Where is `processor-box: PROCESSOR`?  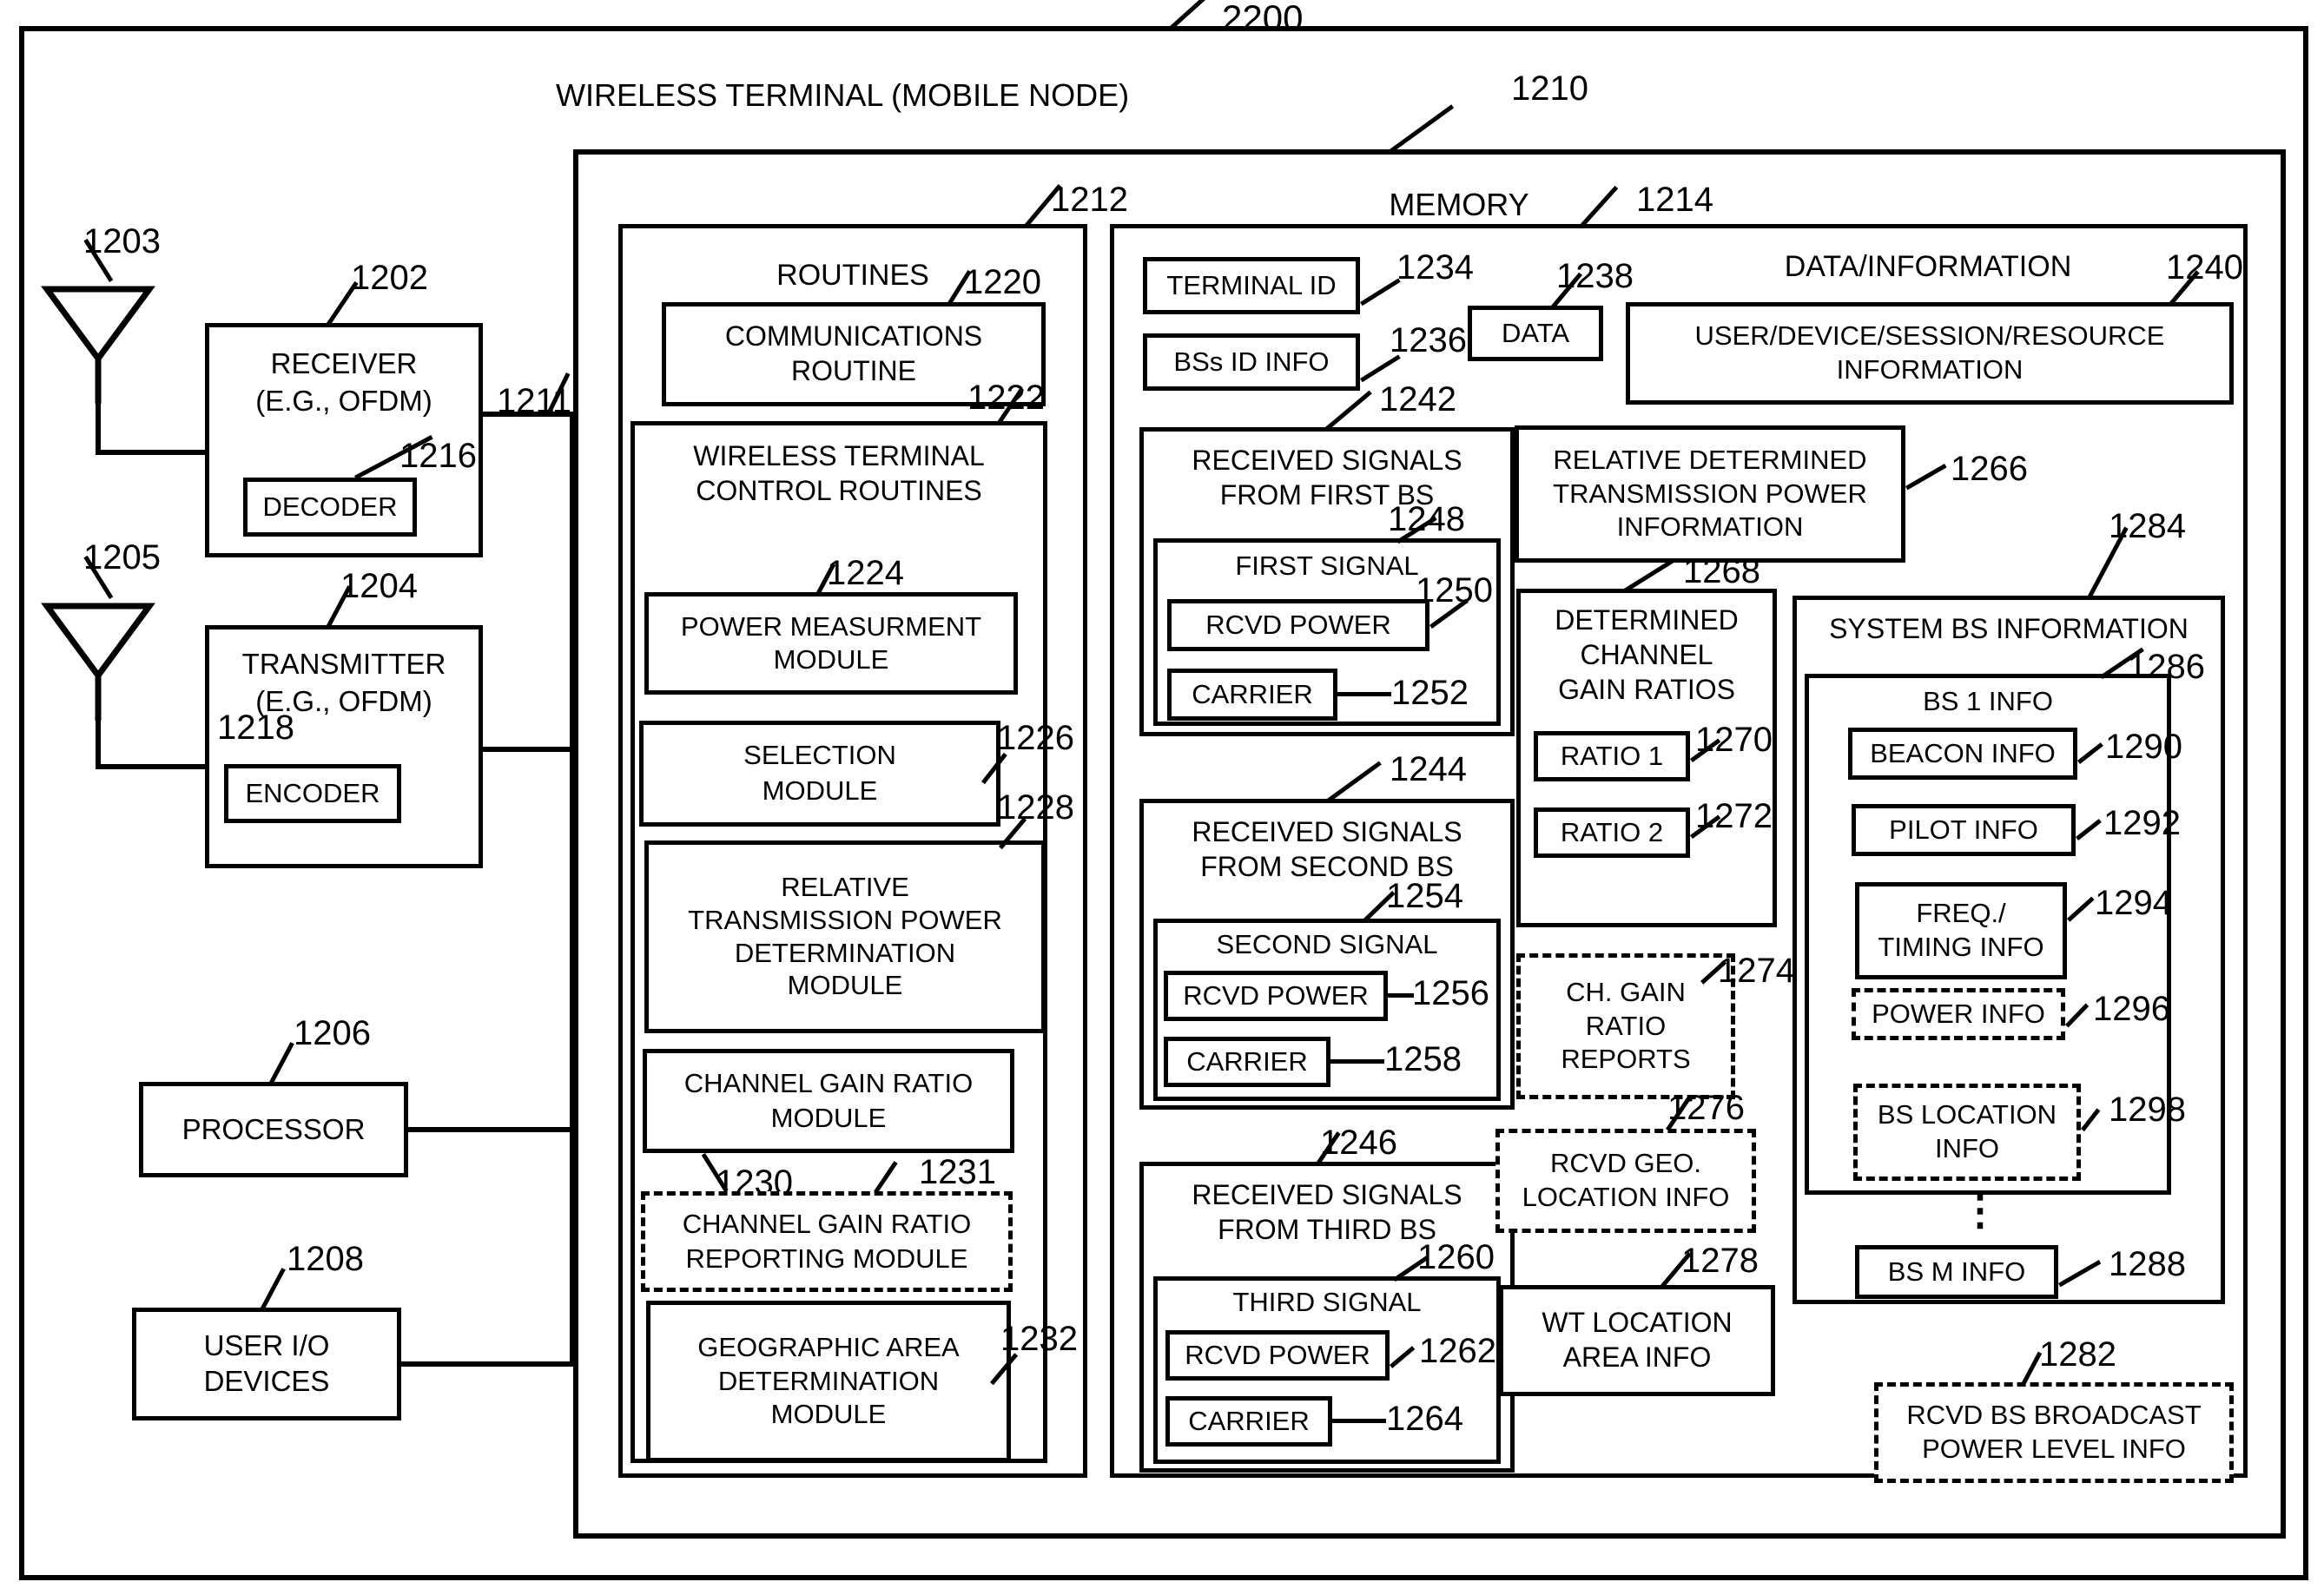 processor-box: PROCESSOR is located at coordinates (273, 1129).